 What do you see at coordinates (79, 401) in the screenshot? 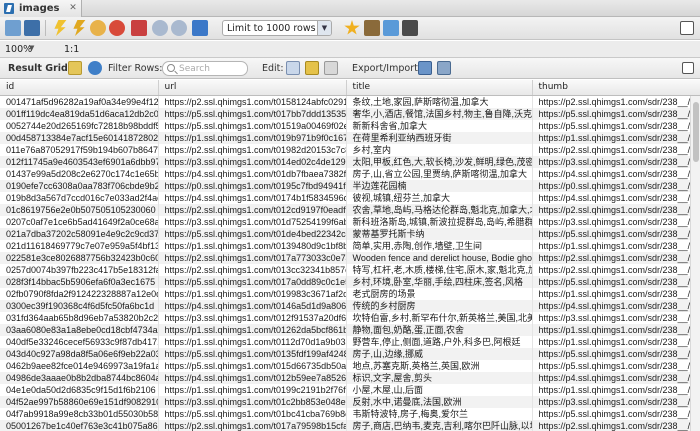
I see `cell-id: 04f52ae997b58860e69e151df9082910e` at bounding box center [79, 401].